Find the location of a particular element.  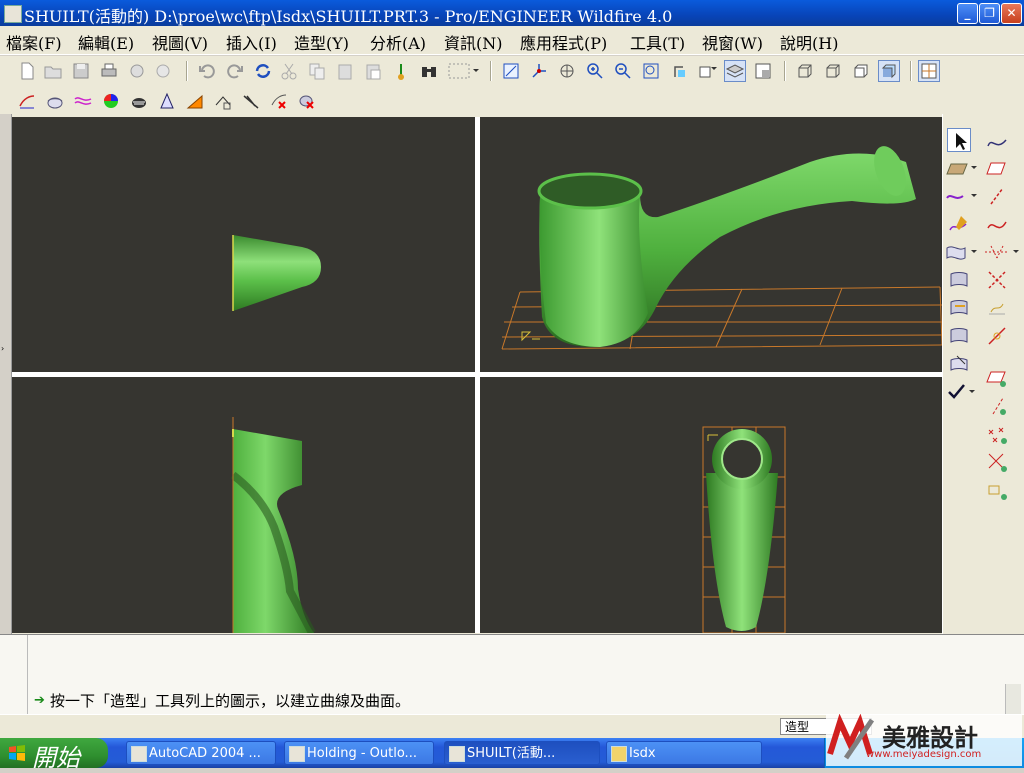

new-file-icon is located at coordinates (27, 71).